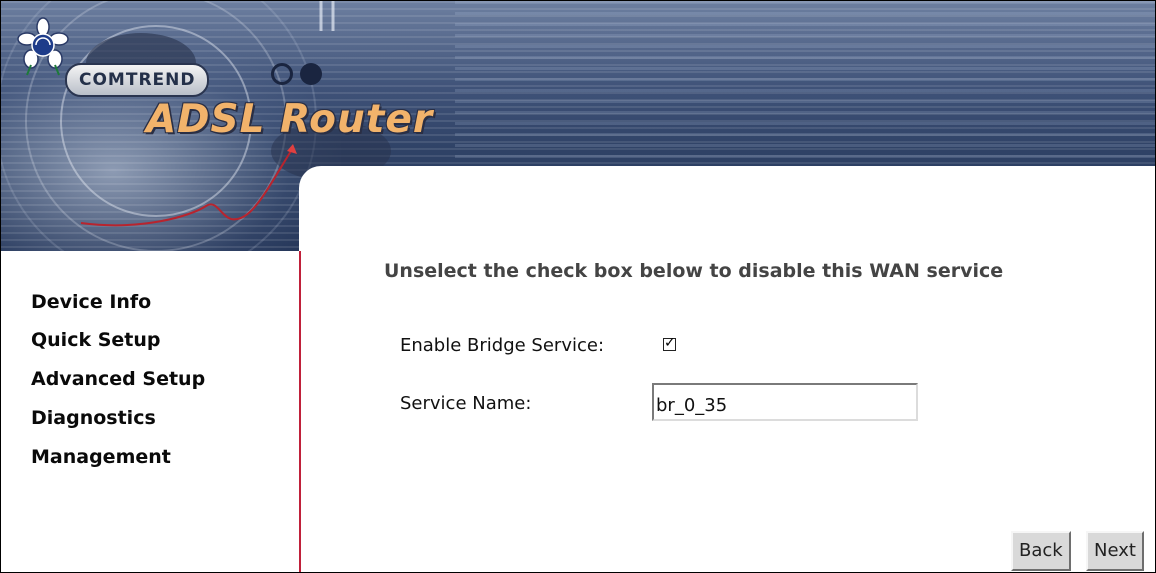 The width and height of the screenshot is (1156, 573). Describe the element at coordinates (1115, 551) in the screenshot. I see `next-button: Next` at that location.